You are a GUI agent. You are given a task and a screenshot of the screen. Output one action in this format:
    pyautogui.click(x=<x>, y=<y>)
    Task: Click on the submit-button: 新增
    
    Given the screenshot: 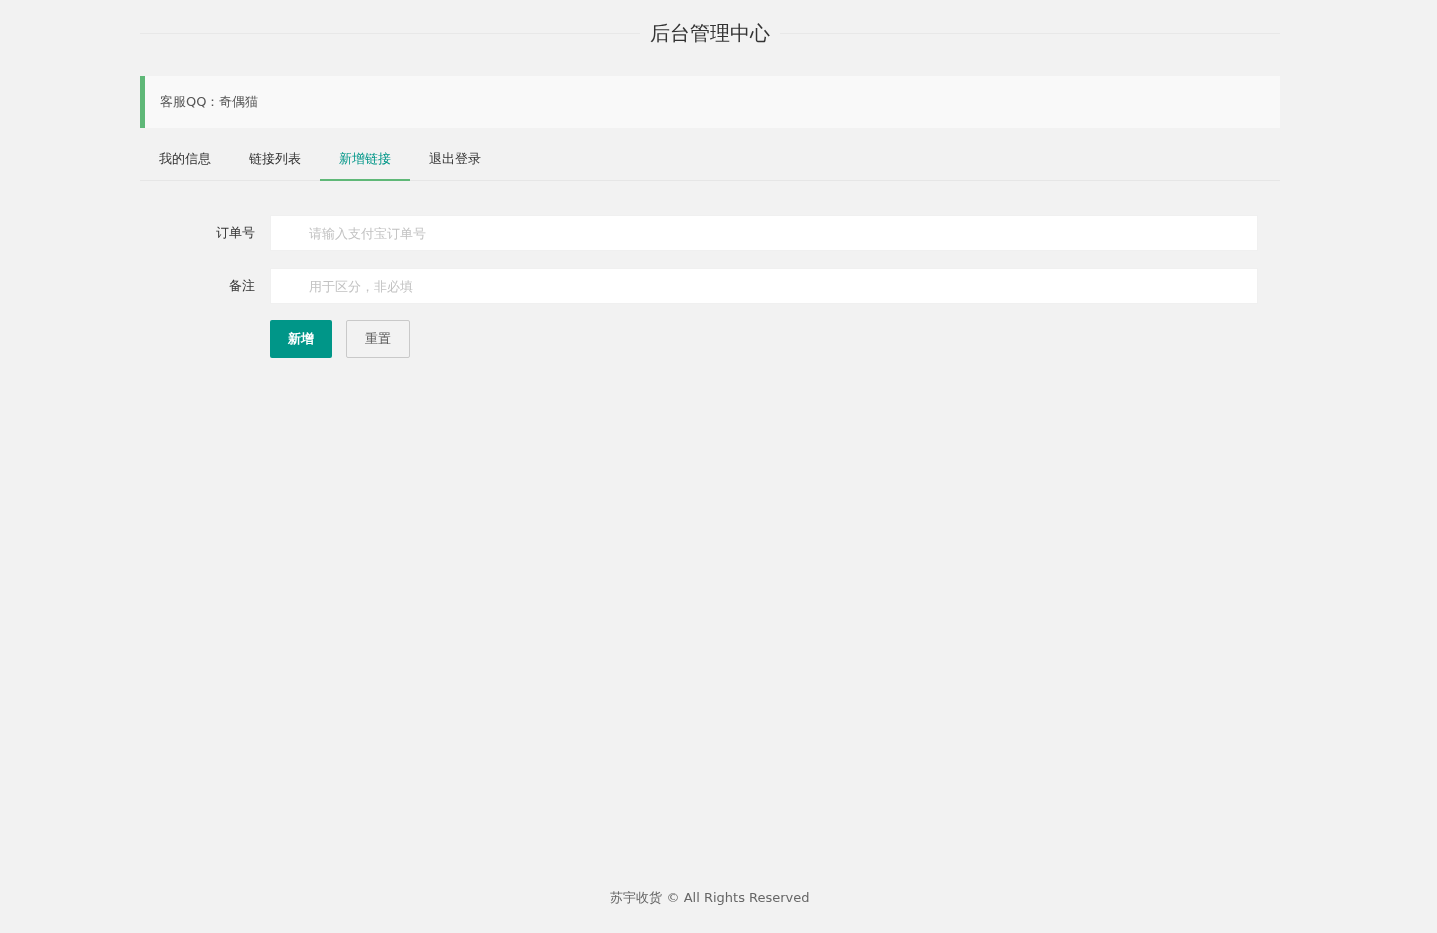 What is the action you would take?
    pyautogui.click(x=301, y=339)
    